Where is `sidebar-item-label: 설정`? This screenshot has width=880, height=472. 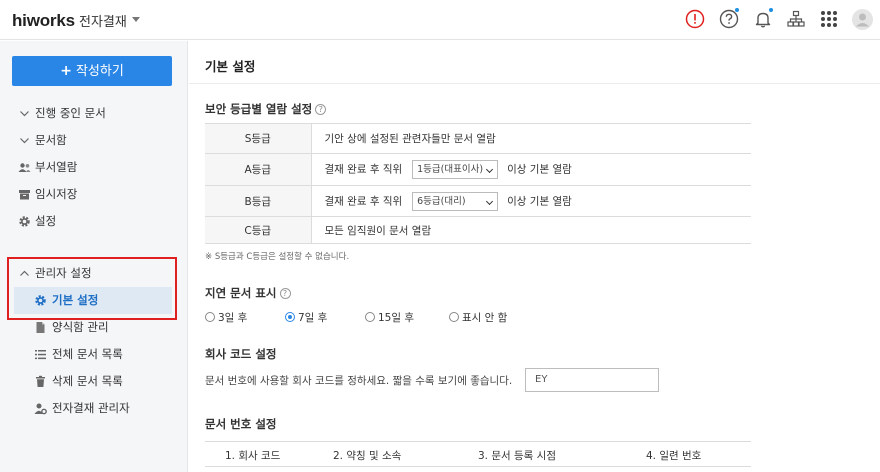 sidebar-item-label: 설정 is located at coordinates (46, 221).